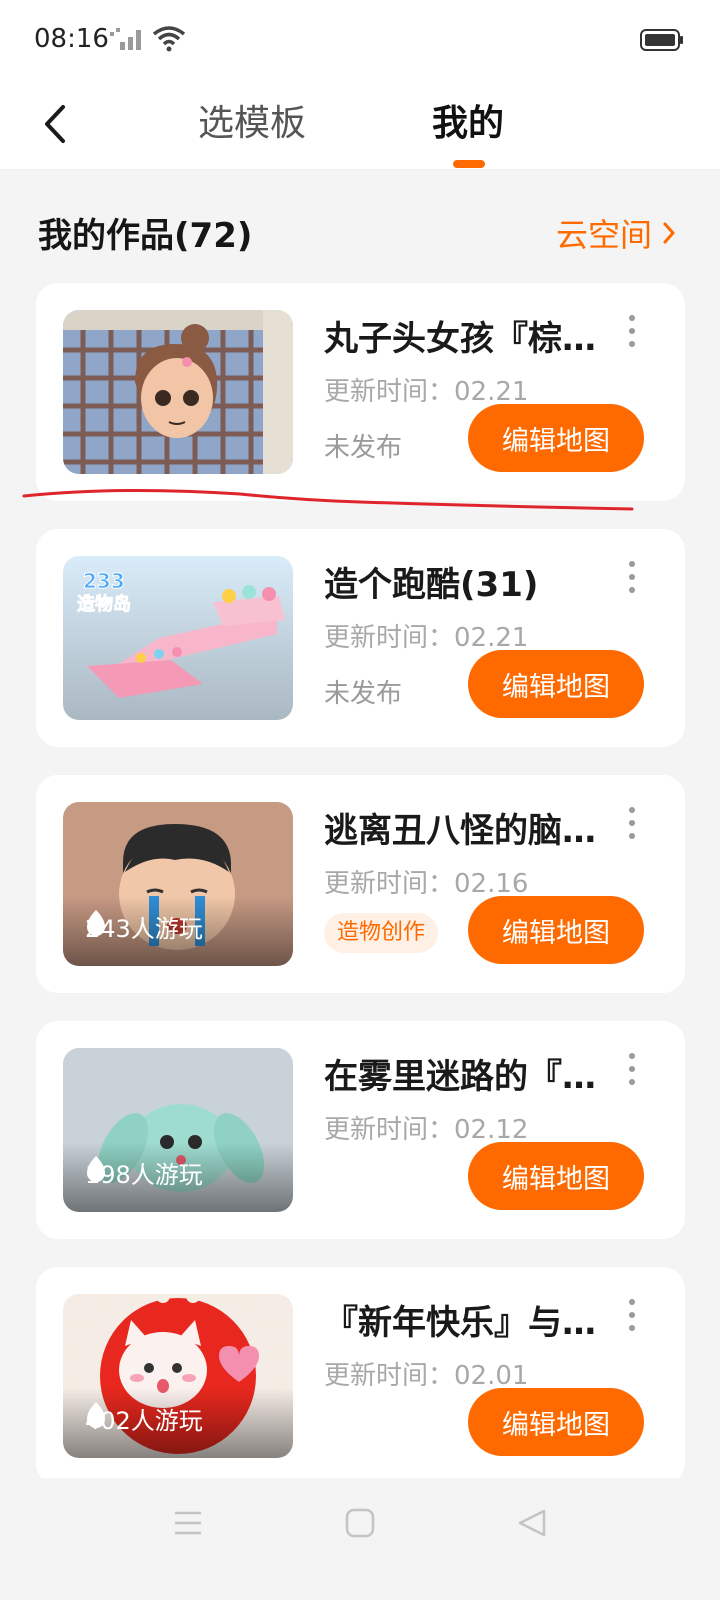  What do you see at coordinates (144, 1172) in the screenshot?
I see `play-count: 198人游玩` at bounding box center [144, 1172].